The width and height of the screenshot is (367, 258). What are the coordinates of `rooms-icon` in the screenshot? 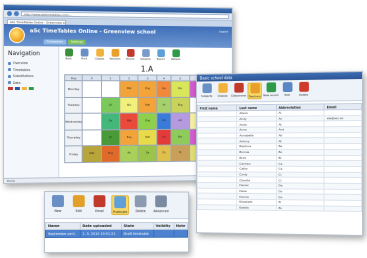 It's located at (130, 52).